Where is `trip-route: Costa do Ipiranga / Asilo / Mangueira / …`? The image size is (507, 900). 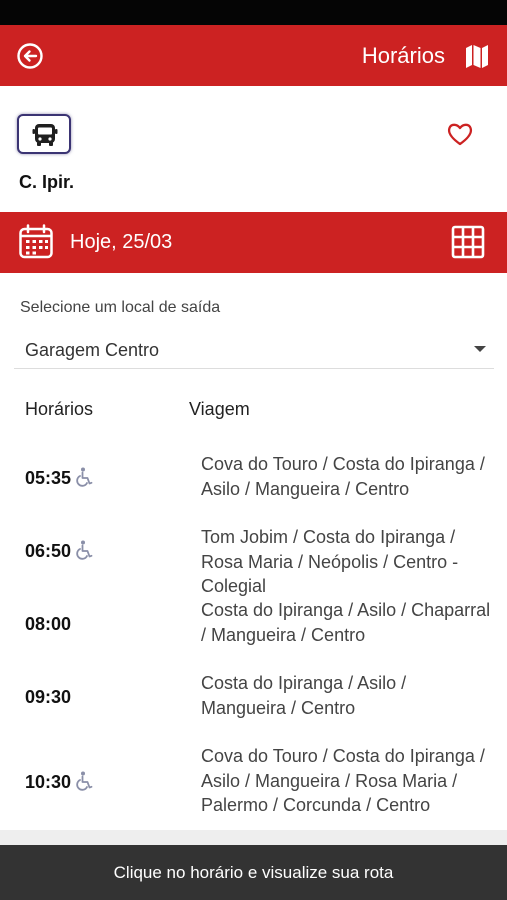 trip-route: Costa do Ipiranga / Asilo / Mangueira / … is located at coordinates (304, 695).